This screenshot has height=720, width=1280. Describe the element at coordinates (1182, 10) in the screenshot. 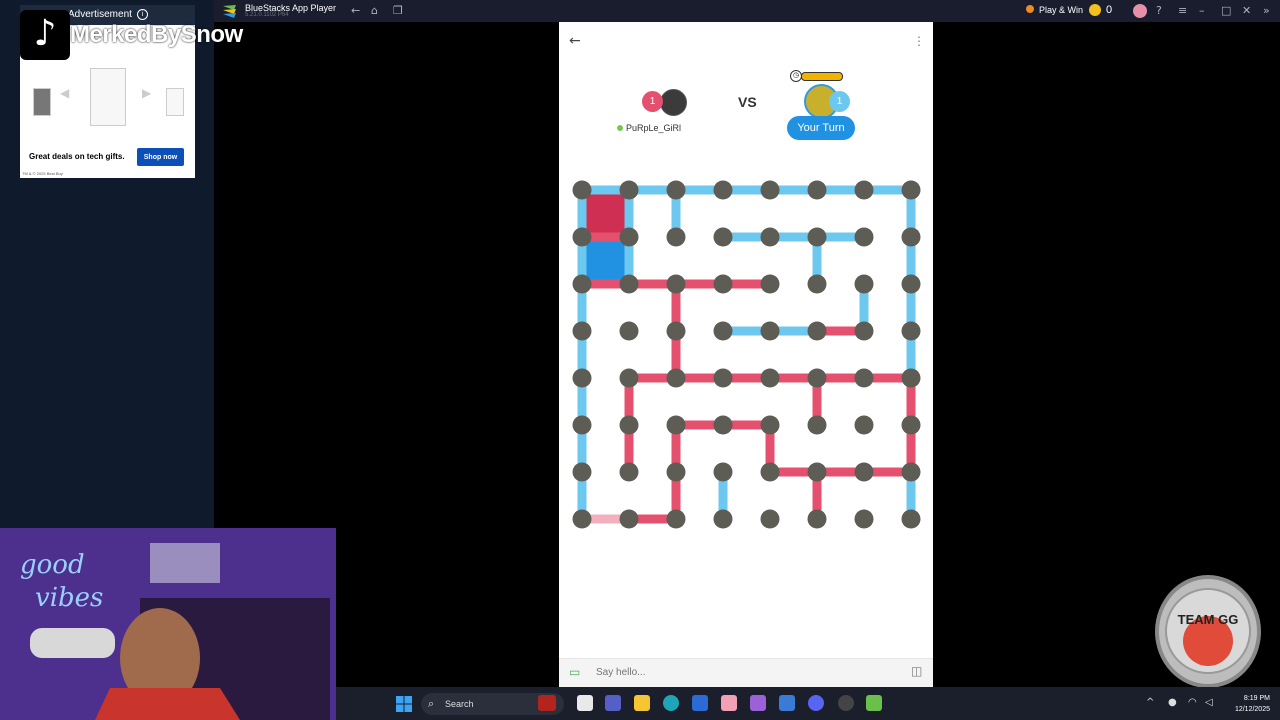

I see `menu-icon: ≡` at that location.